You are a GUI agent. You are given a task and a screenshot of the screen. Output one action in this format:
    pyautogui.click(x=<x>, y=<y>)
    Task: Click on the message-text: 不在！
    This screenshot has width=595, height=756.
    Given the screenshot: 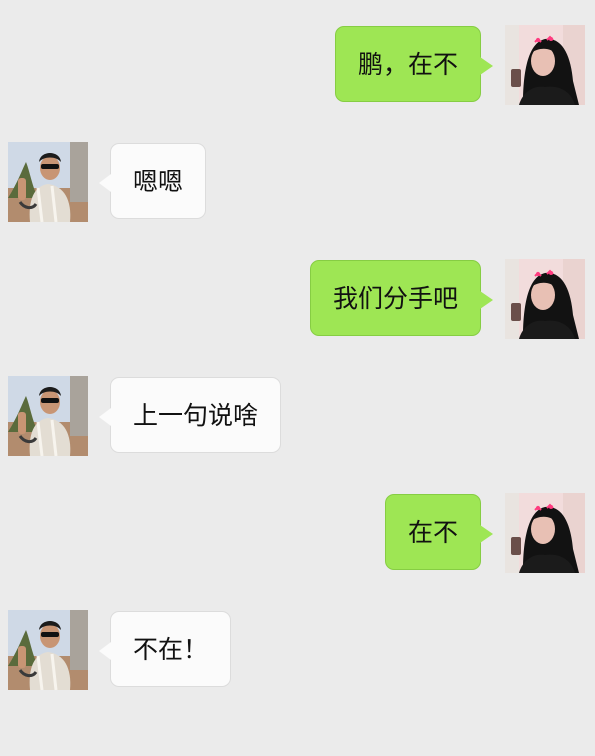 What is the action you would take?
    pyautogui.click(x=171, y=649)
    